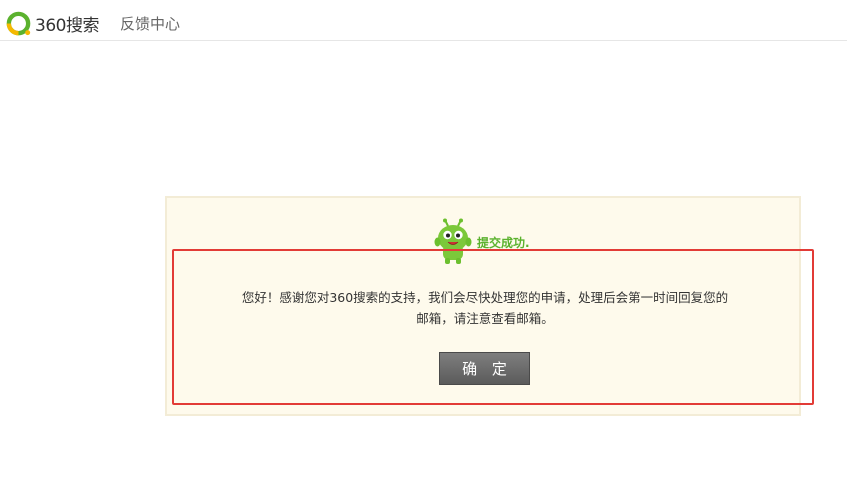 This screenshot has width=847, height=477. I want to click on 360-logo-icon, so click(18, 23).